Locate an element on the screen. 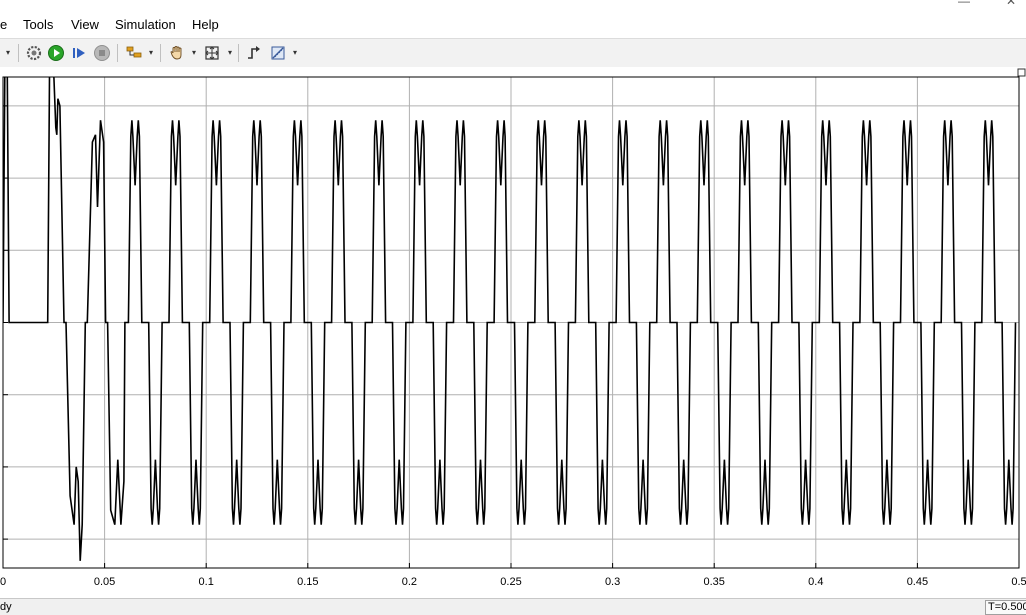  measurement-ruler-icon is located at coordinates (278, 53).